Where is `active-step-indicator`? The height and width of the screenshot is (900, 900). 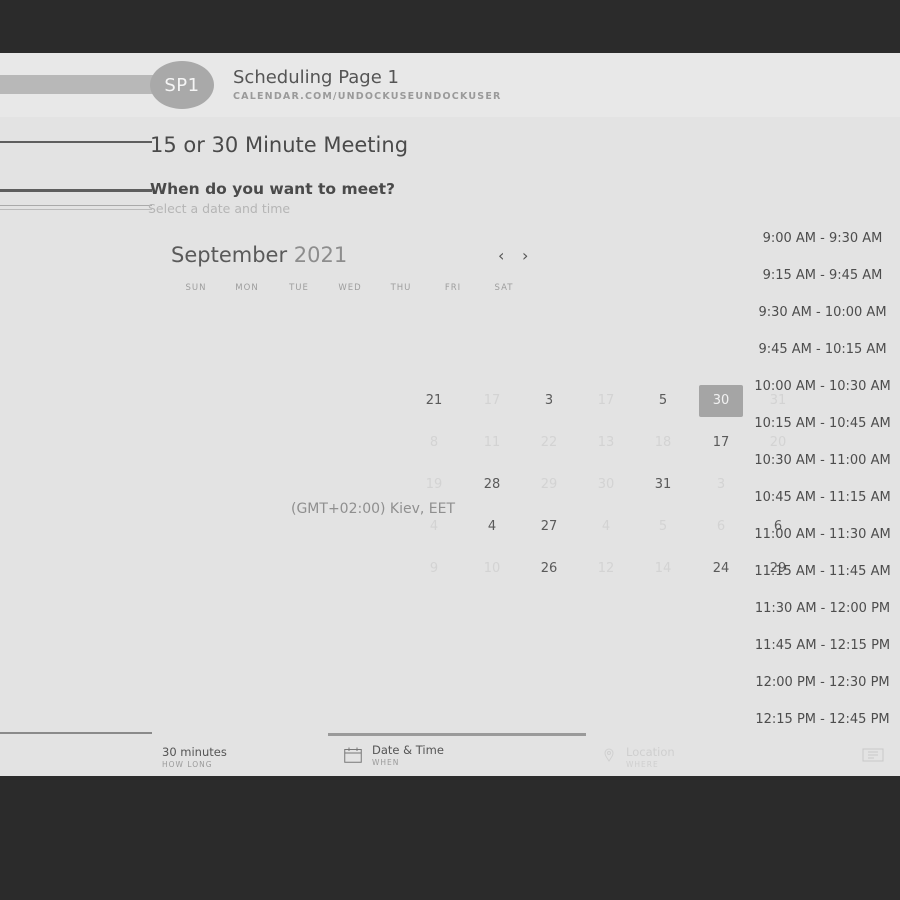
active-step-indicator is located at coordinates (457, 734).